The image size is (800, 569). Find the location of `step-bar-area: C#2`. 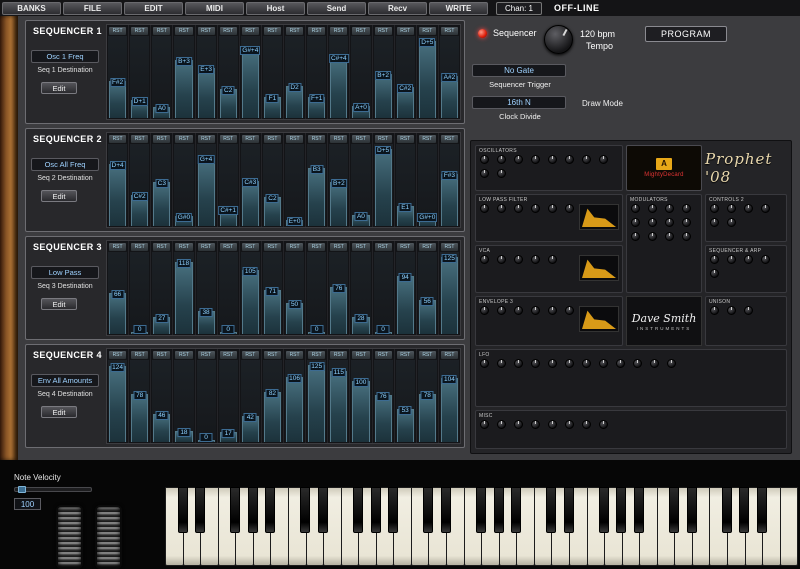

step-bar-area: C#2 is located at coordinates (140, 185).